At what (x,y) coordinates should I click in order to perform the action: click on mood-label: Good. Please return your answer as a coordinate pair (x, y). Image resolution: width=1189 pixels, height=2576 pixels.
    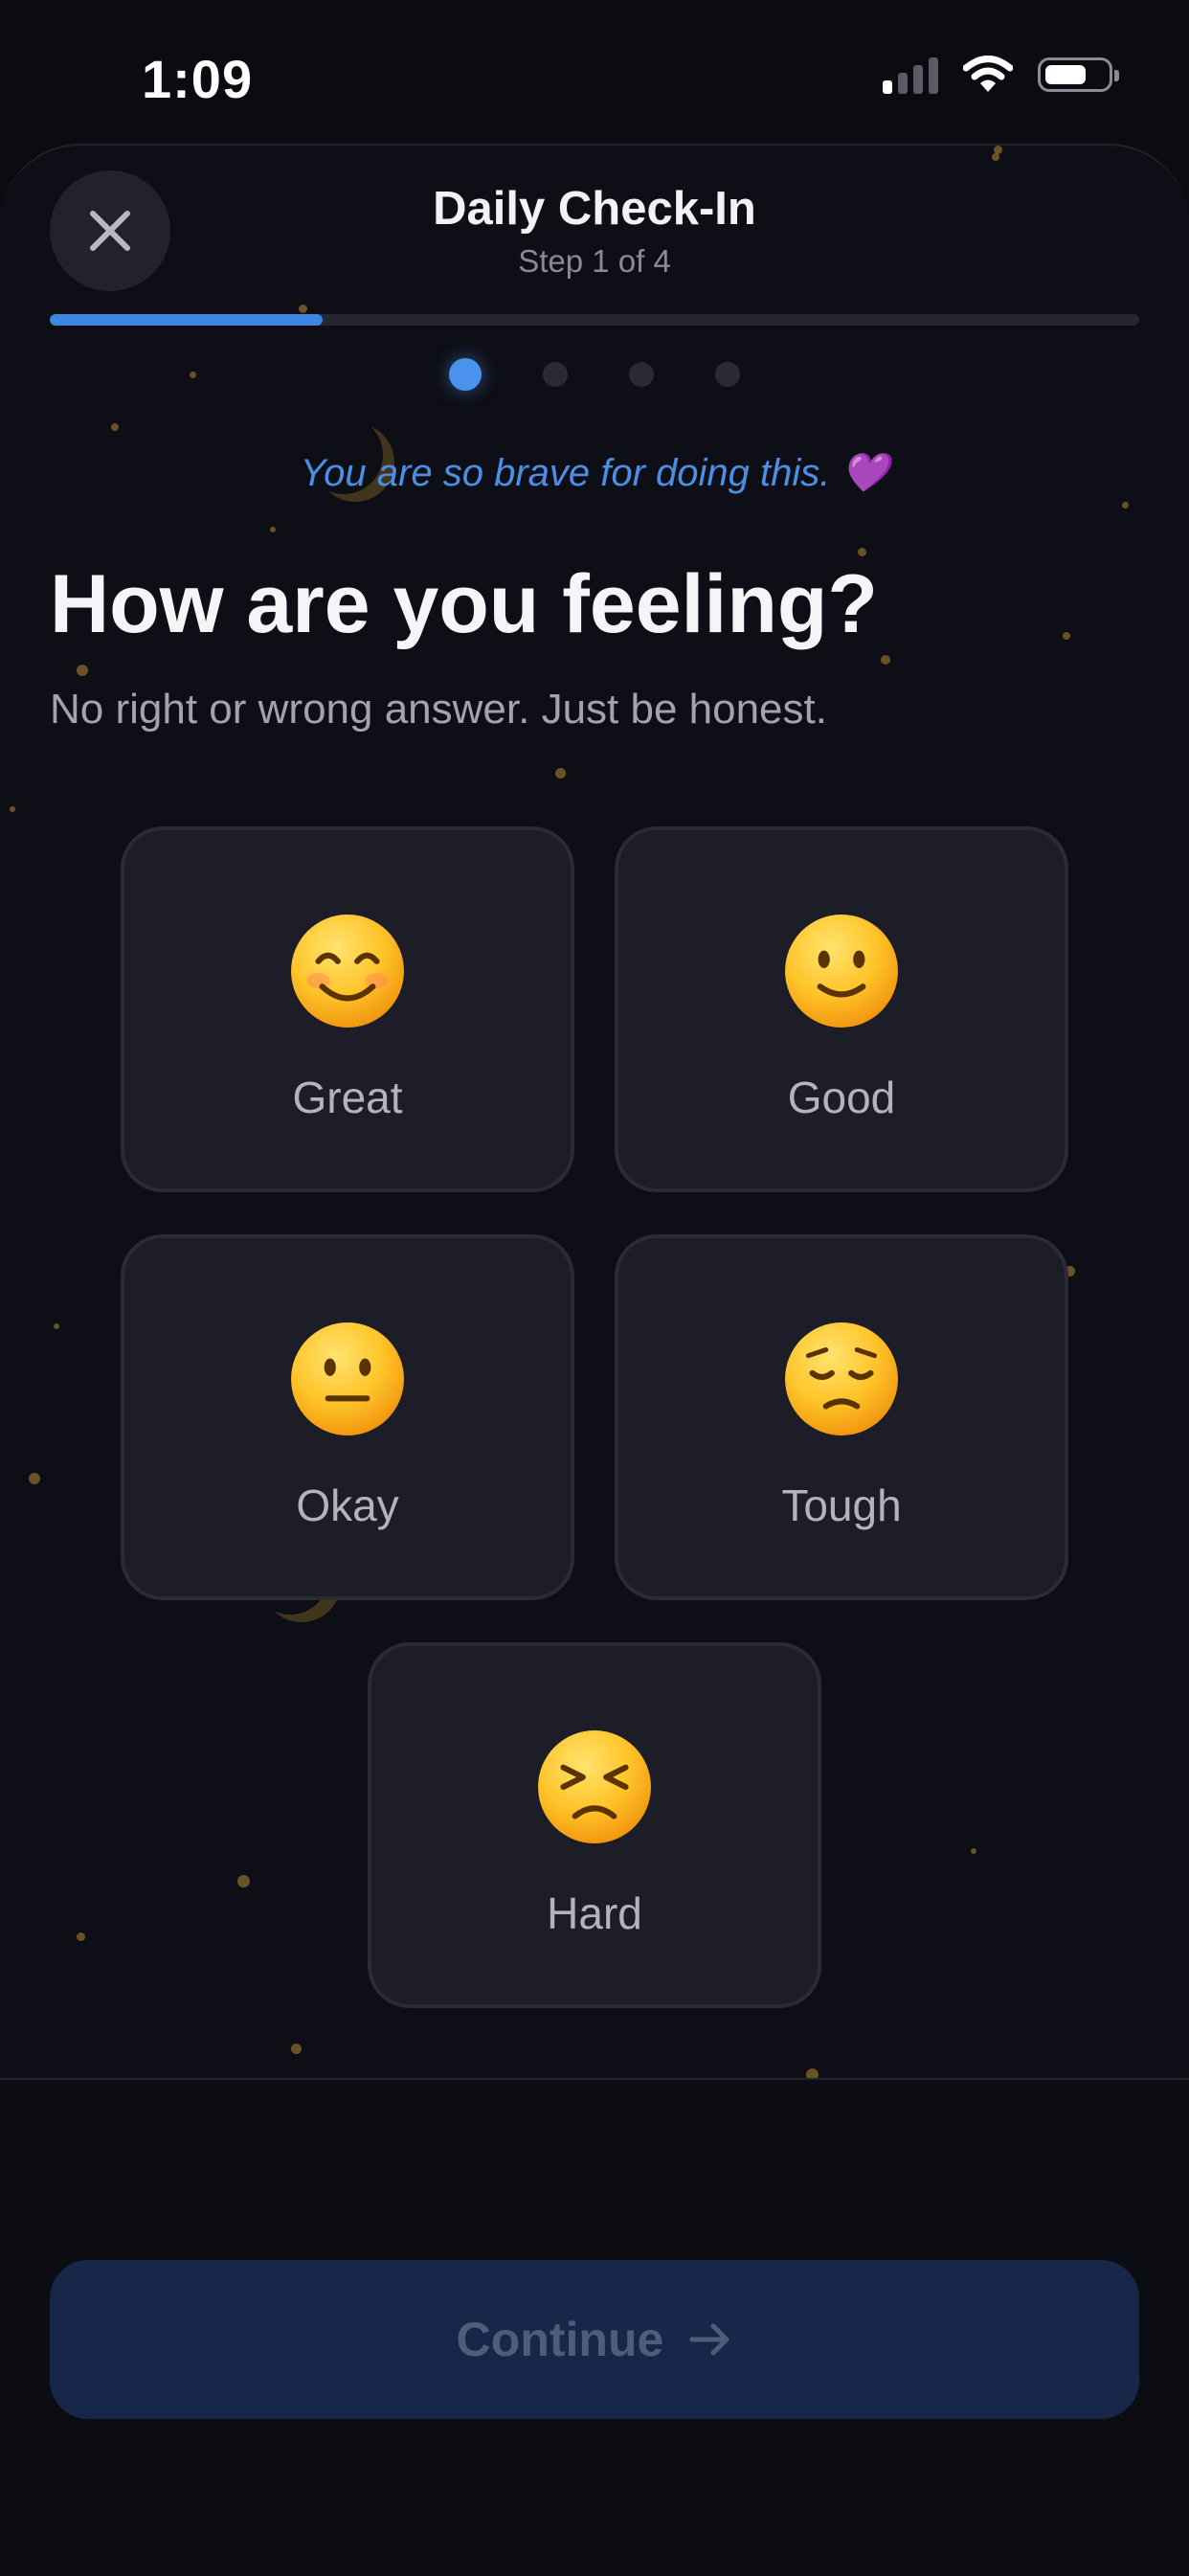
    Looking at the image, I should click on (841, 1097).